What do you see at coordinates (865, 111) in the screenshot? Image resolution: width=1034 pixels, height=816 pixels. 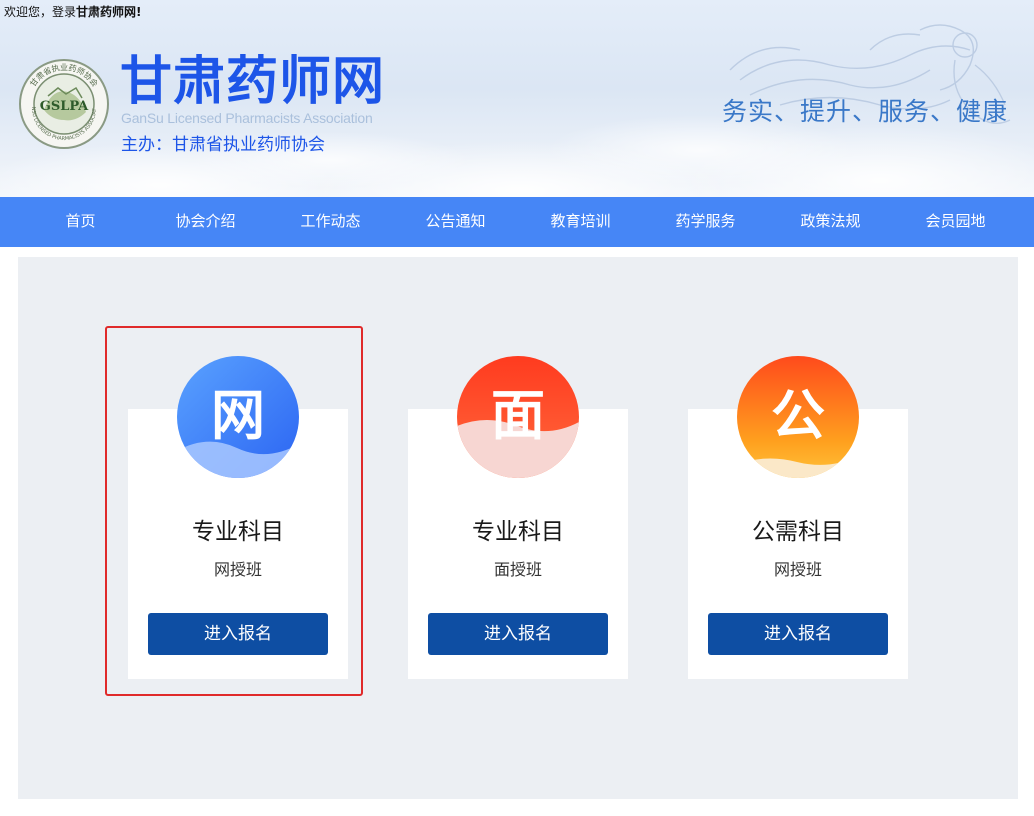 I see `site-slogan: 务实、提升、服务、健康` at bounding box center [865, 111].